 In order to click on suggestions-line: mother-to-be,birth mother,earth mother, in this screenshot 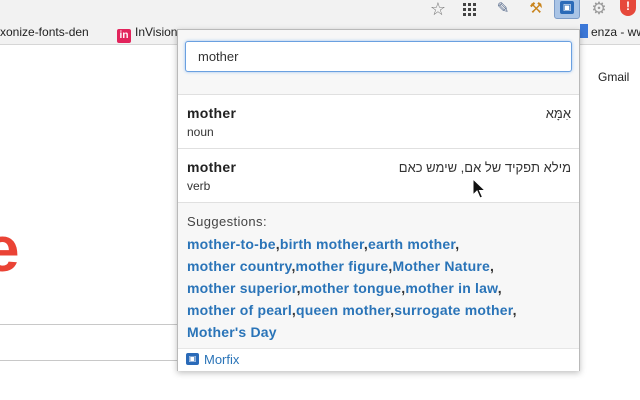, I will do `click(380, 244)`.